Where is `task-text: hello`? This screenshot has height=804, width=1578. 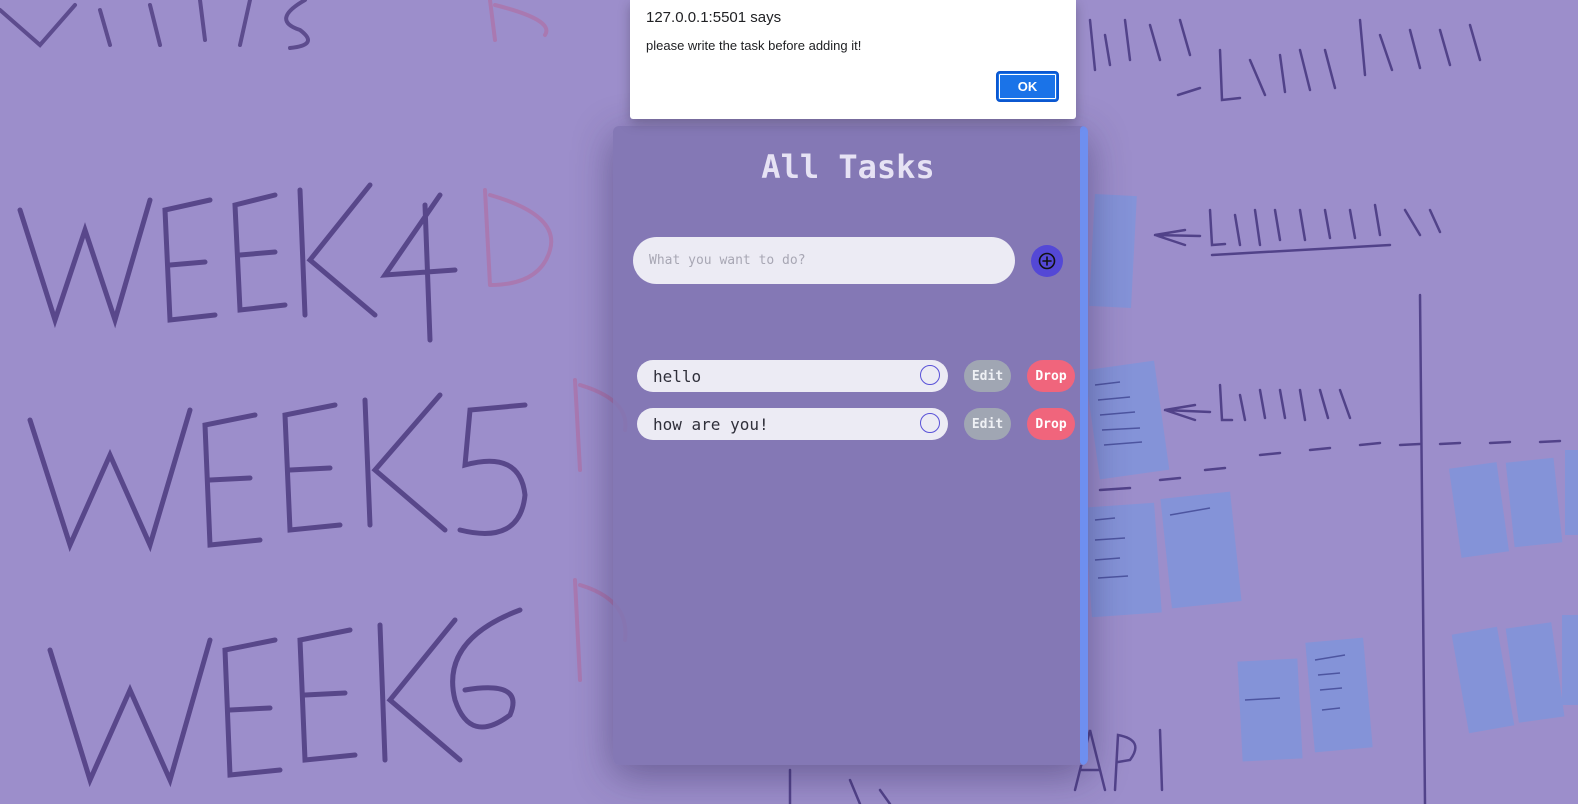
task-text: hello is located at coordinates (677, 376).